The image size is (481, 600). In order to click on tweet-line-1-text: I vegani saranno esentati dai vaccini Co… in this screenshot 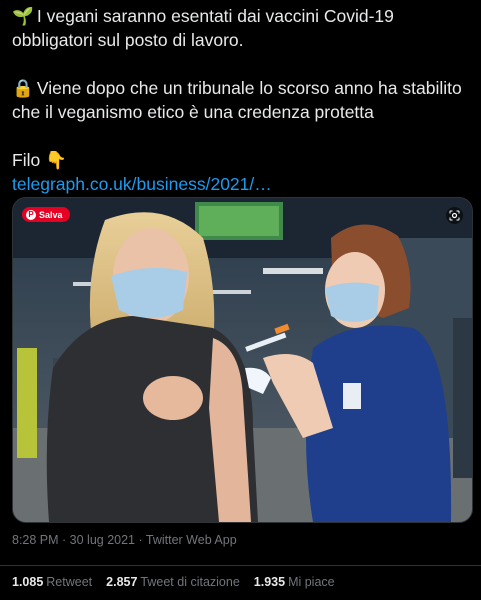, I will do `click(203, 28)`.